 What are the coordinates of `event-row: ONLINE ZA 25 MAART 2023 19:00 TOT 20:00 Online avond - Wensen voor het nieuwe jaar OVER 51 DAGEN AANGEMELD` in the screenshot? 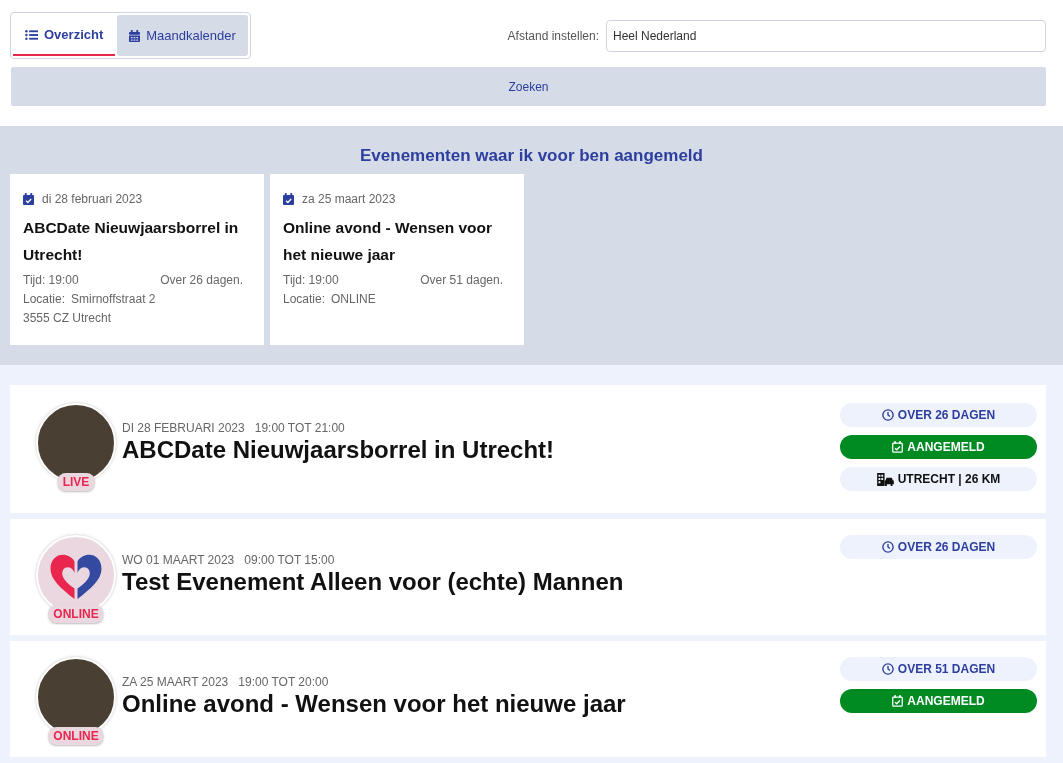 It's located at (528, 699).